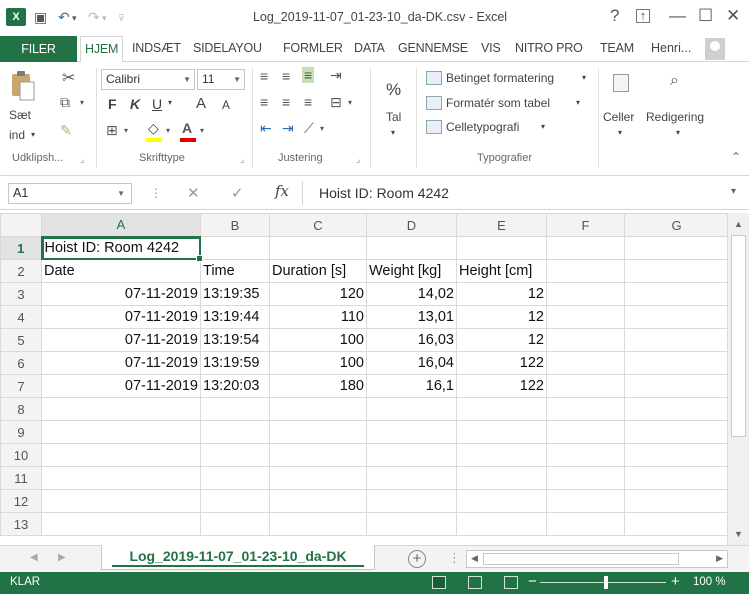 The image size is (749, 594). Describe the element at coordinates (318, 294) in the screenshot. I see `cell: 120` at that location.